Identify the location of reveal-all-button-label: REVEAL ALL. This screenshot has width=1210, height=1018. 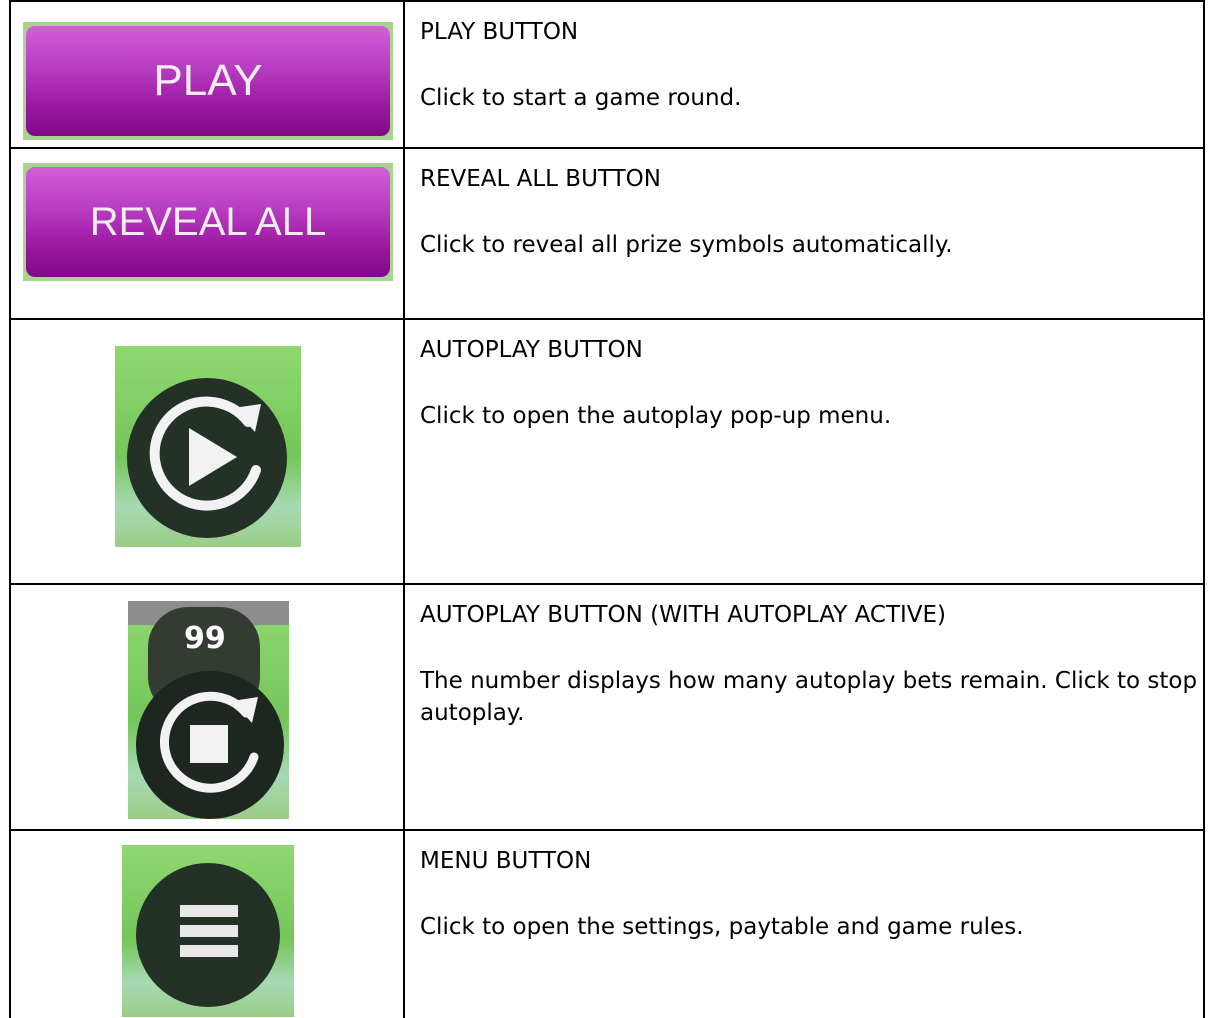
(208, 222).